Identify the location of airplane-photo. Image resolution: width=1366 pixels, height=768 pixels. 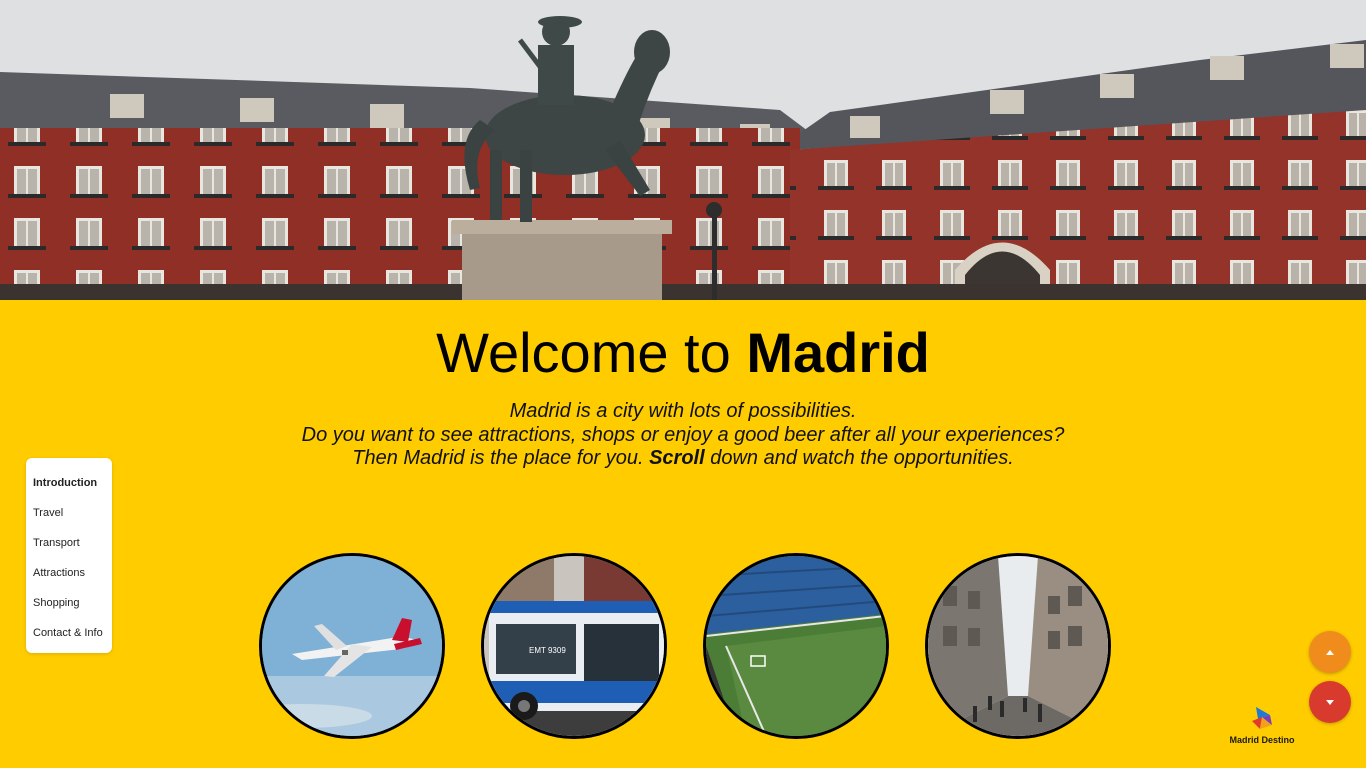
(352, 646).